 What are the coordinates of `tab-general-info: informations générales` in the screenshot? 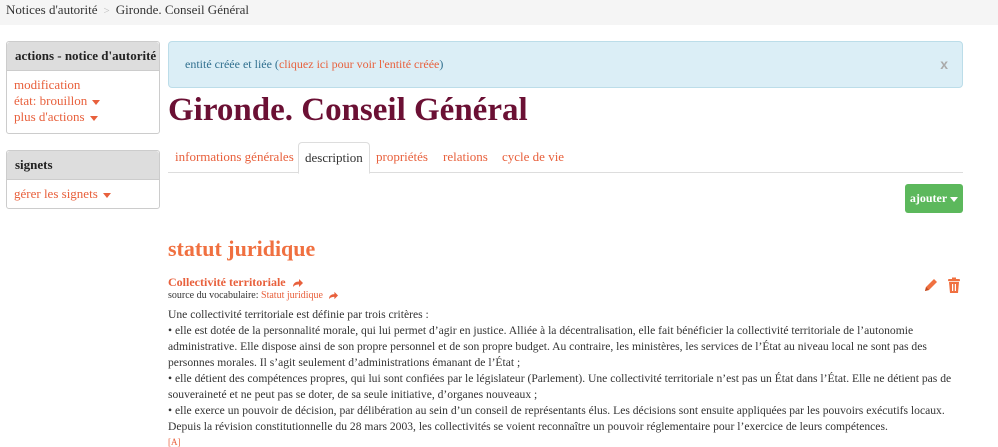 It's located at (234, 157).